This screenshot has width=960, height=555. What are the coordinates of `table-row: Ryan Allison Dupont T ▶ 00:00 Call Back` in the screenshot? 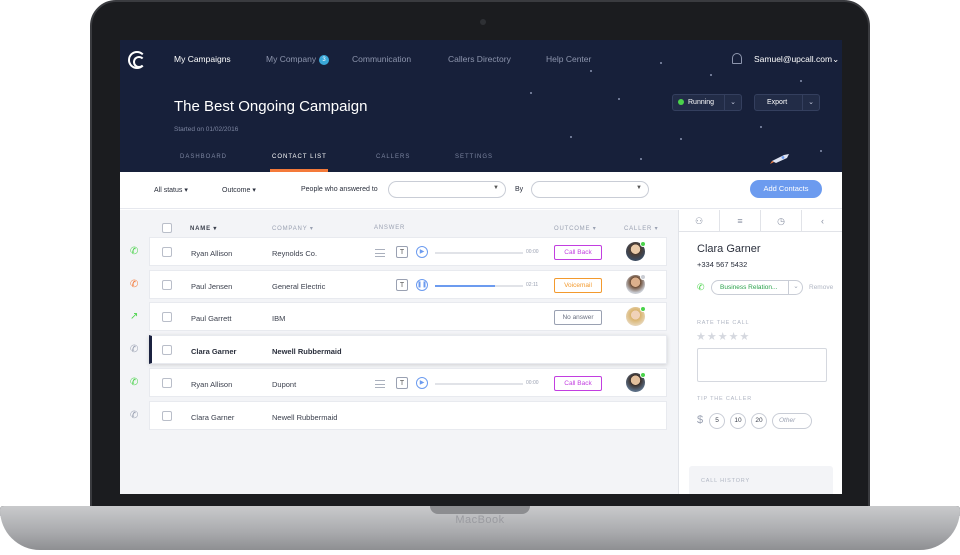 It's located at (408, 382).